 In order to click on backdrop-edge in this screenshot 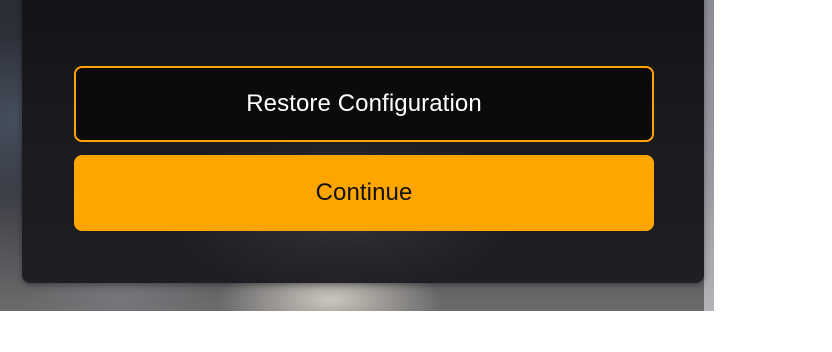, I will do `click(709, 155)`.